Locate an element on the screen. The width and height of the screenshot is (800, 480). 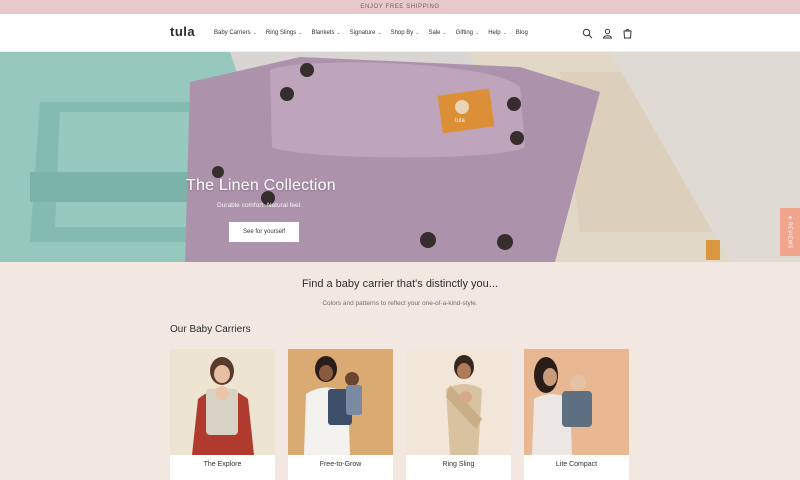
reviews-tab-label: ★ REVIEWS is located at coordinates (790, 232).